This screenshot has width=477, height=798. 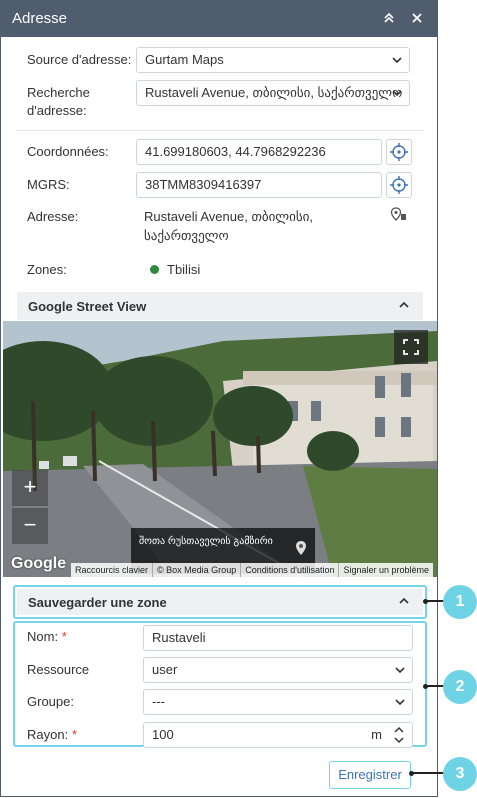 I want to click on group-select: ---, so click(x=278, y=702).